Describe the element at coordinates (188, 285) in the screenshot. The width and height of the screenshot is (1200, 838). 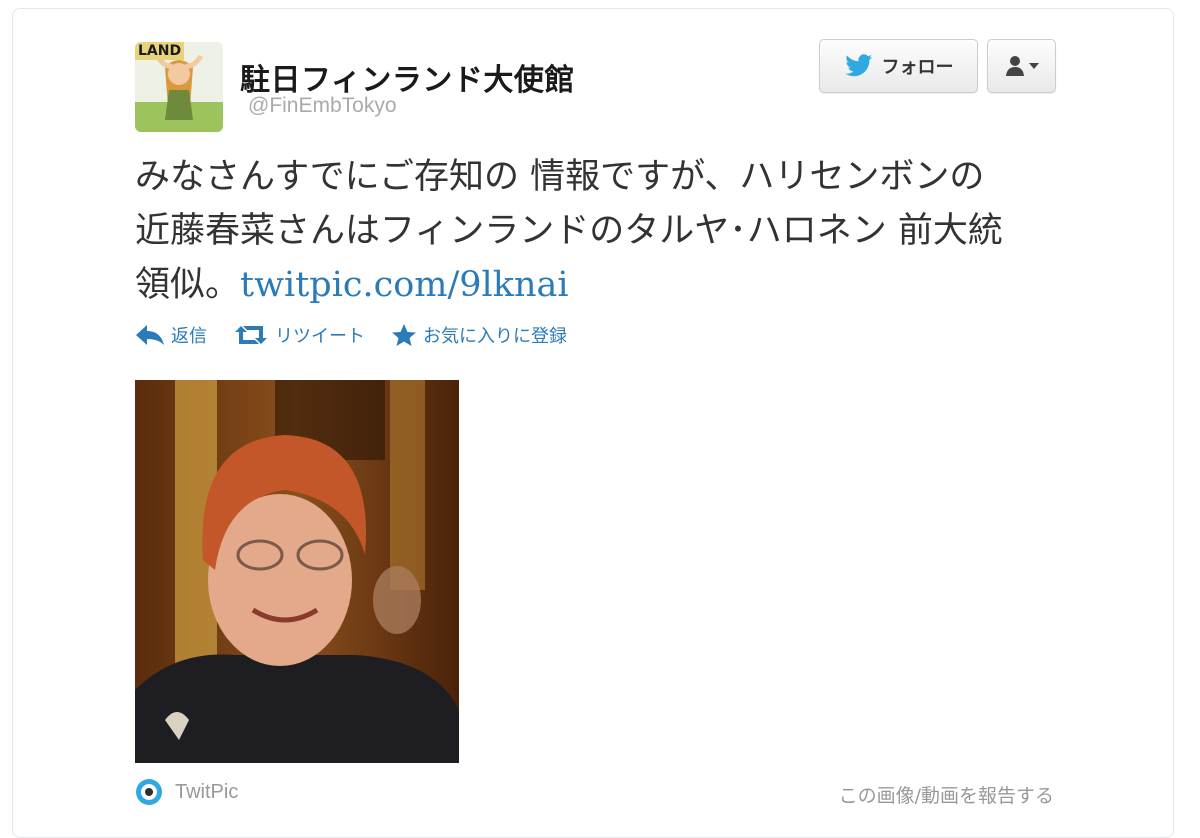
I see `tweet-text-tail: 領似。` at that location.